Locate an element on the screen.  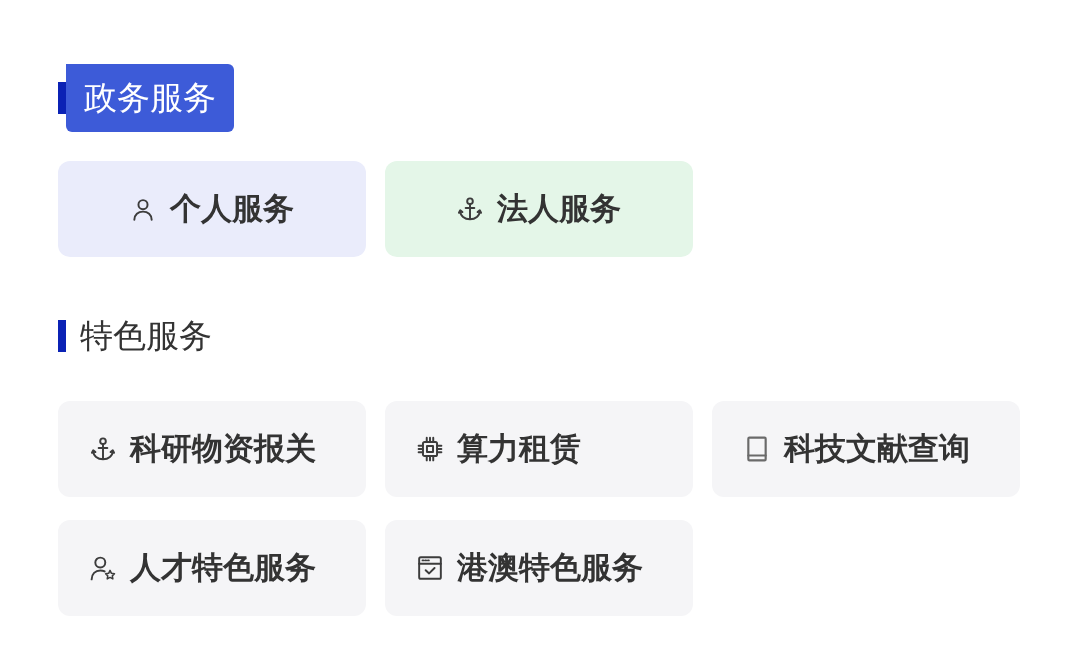
service-button: 科研物资报关 is located at coordinates (212, 449).